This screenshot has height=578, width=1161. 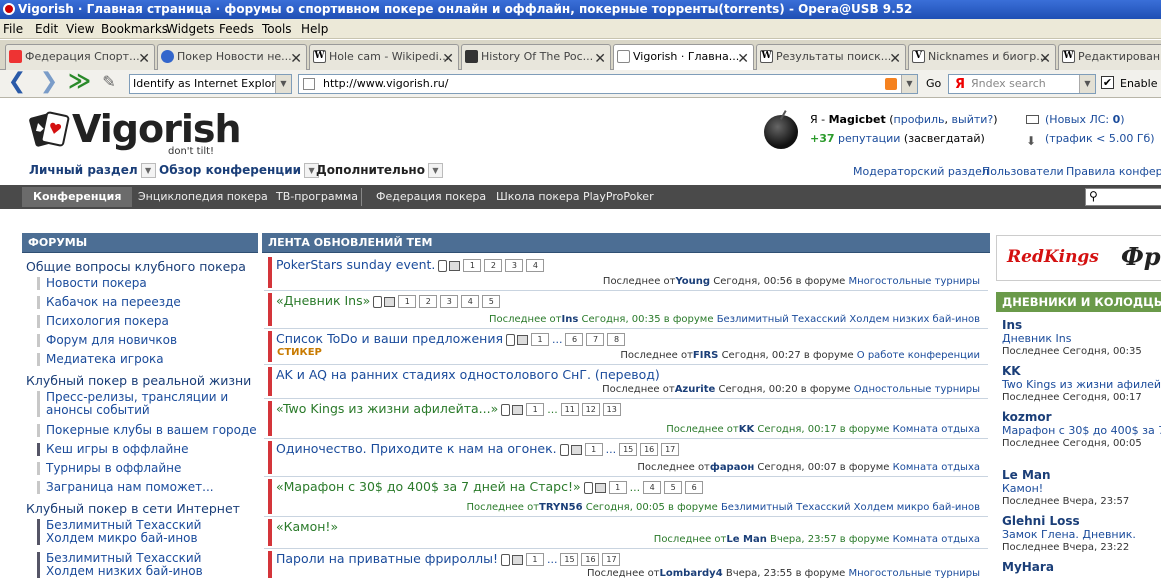 What do you see at coordinates (561, 507) in the screenshot?
I see `last-post-user: TRYN56` at bounding box center [561, 507].